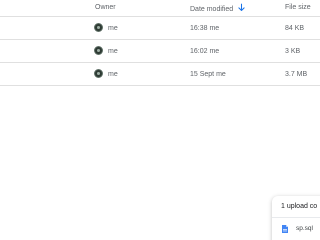 The image size is (320, 240). What do you see at coordinates (208, 74) in the screenshot?
I see `date-modified-cell: 15 Sept me` at bounding box center [208, 74].